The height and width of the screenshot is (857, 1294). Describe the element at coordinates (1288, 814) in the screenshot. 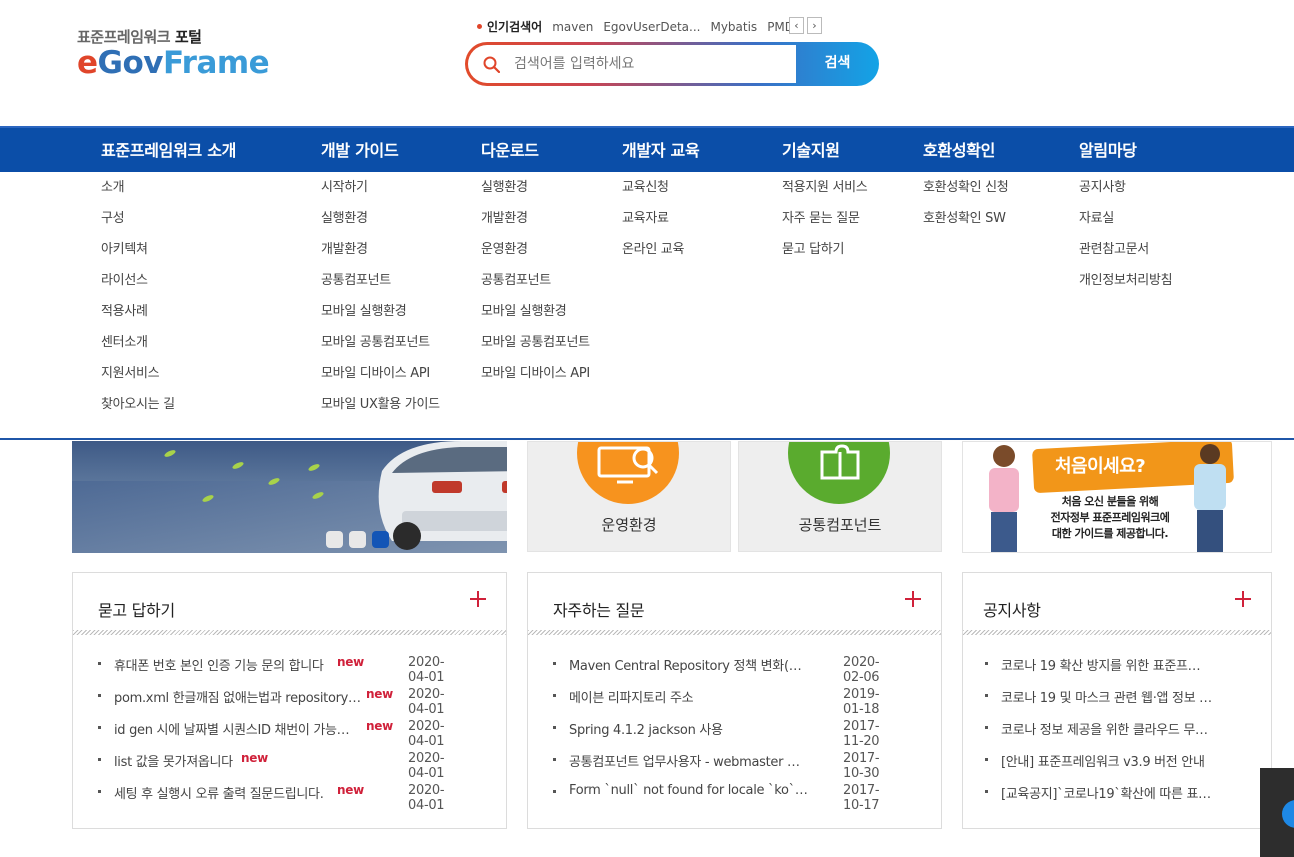

I see `chat-icon` at that location.